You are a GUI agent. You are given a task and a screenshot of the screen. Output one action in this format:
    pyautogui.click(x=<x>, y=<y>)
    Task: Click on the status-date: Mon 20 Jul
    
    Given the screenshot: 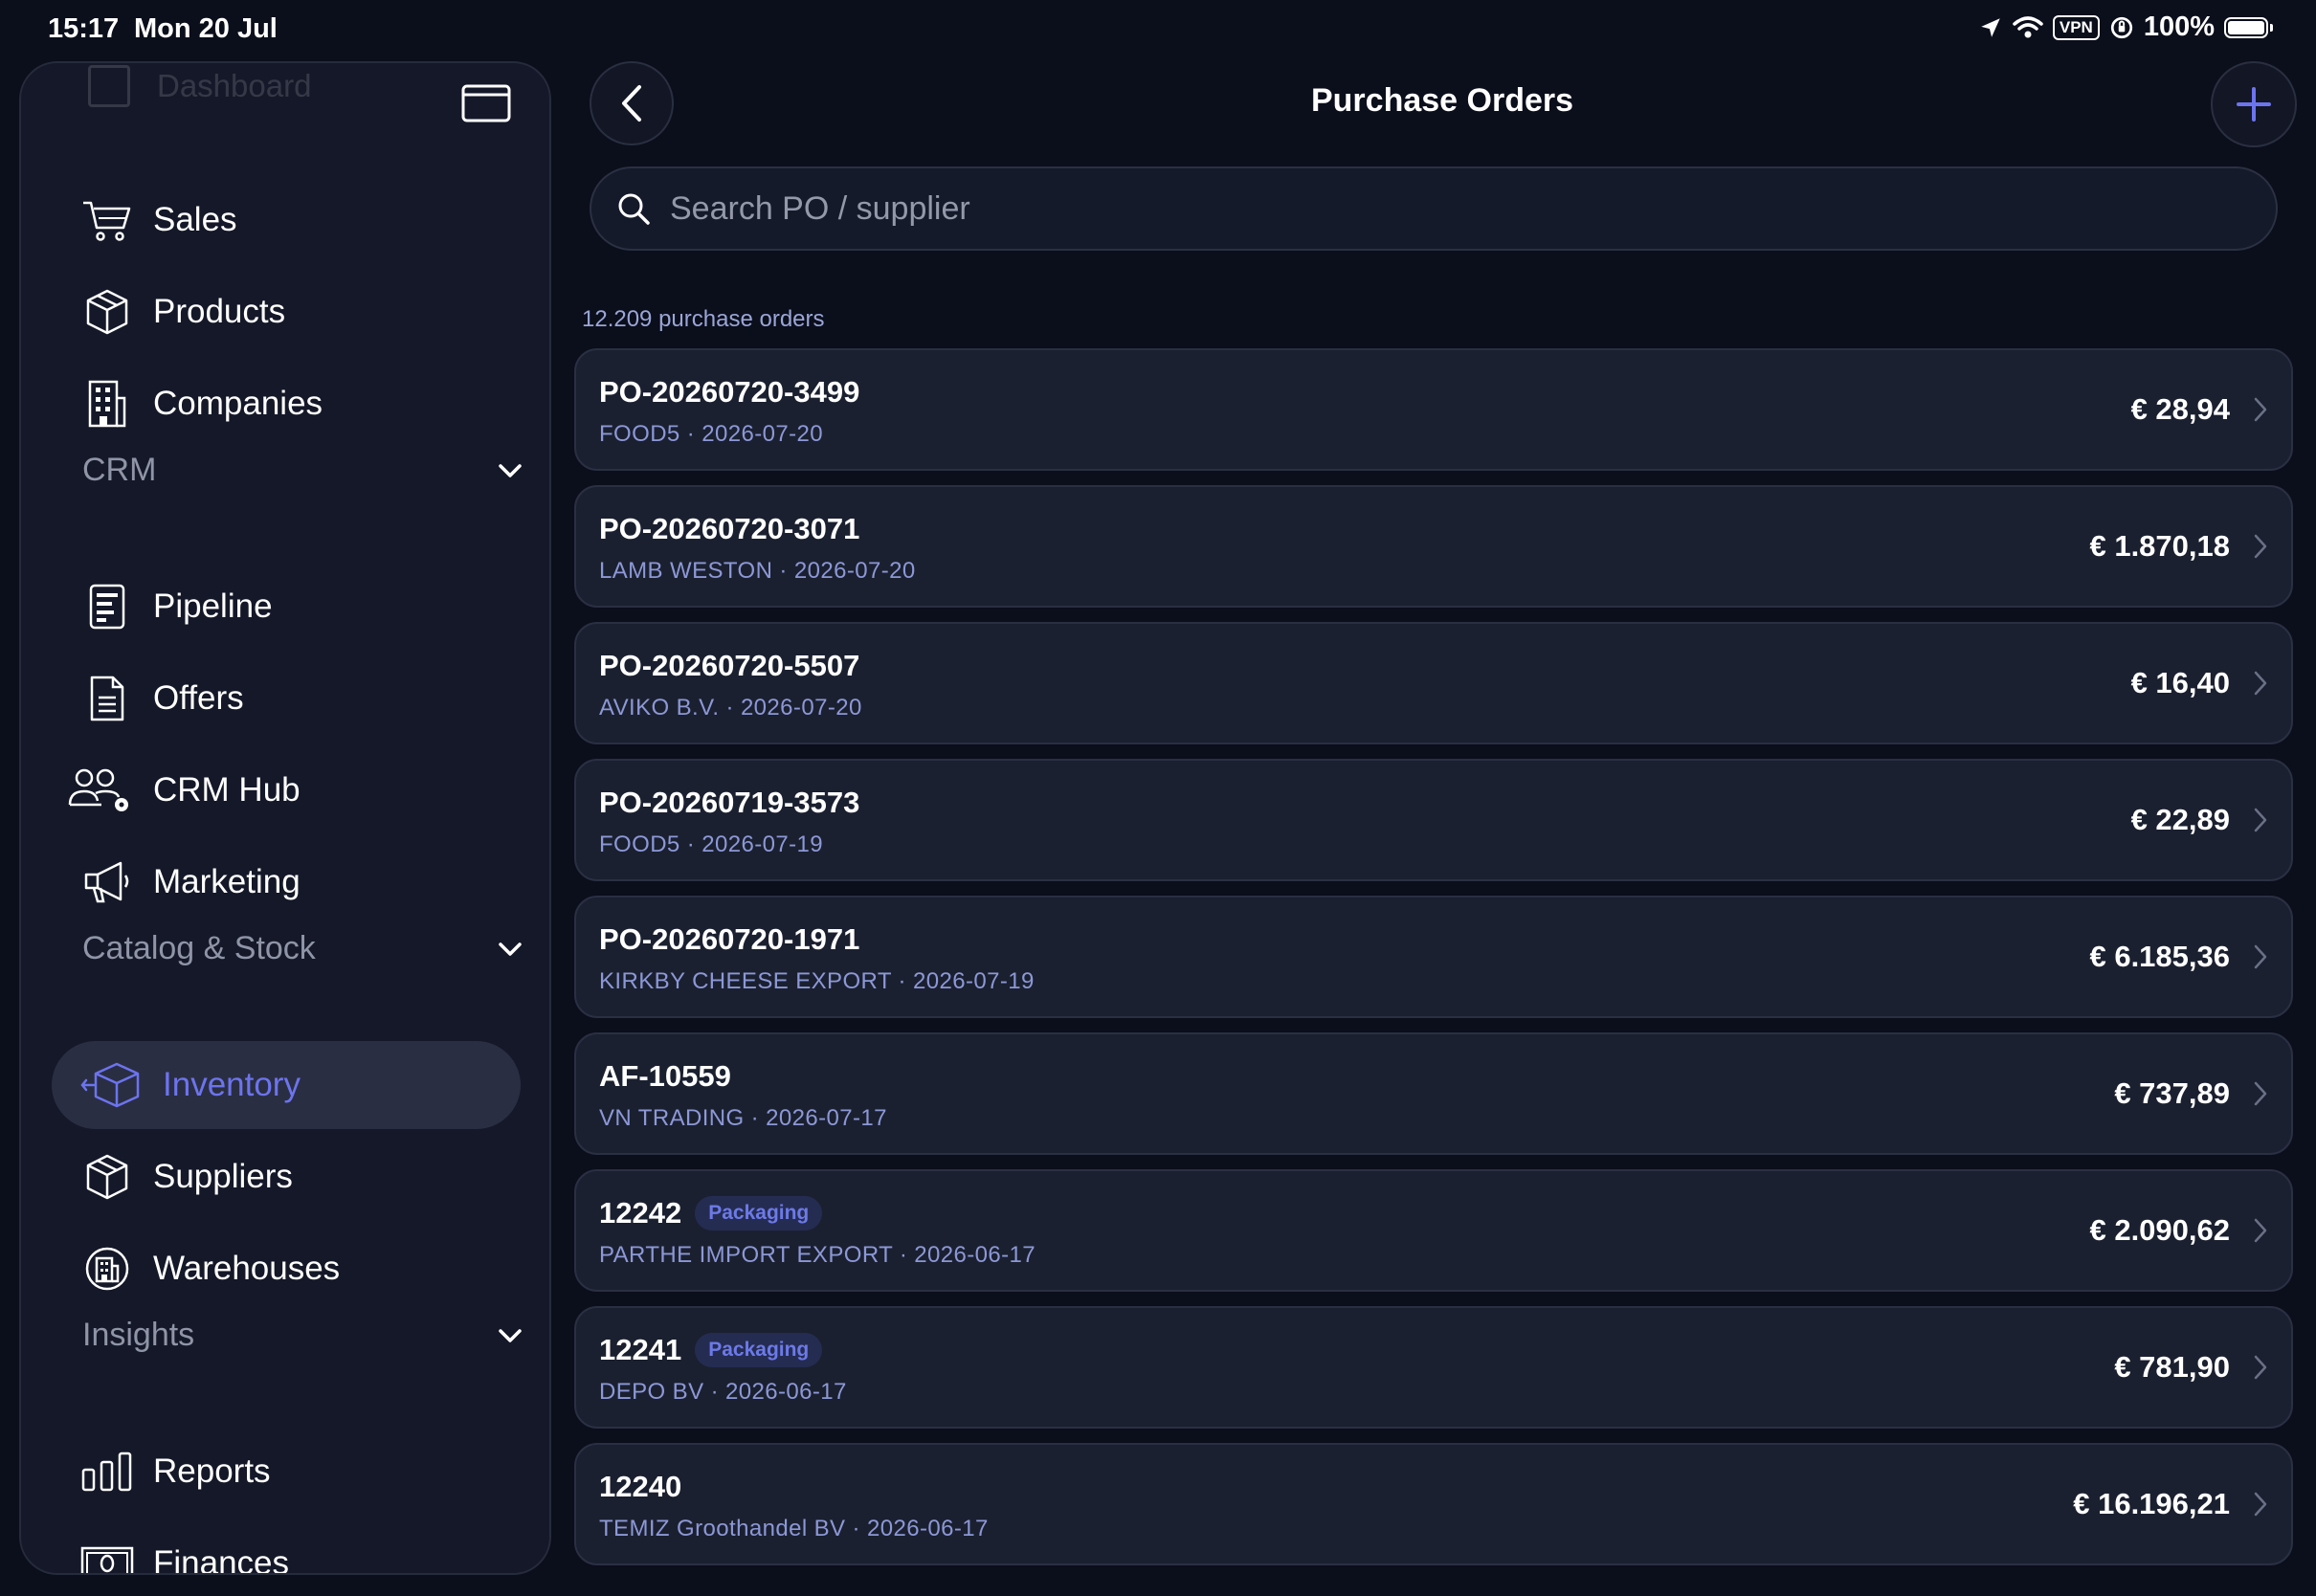 What is the action you would take?
    pyautogui.click(x=206, y=29)
    